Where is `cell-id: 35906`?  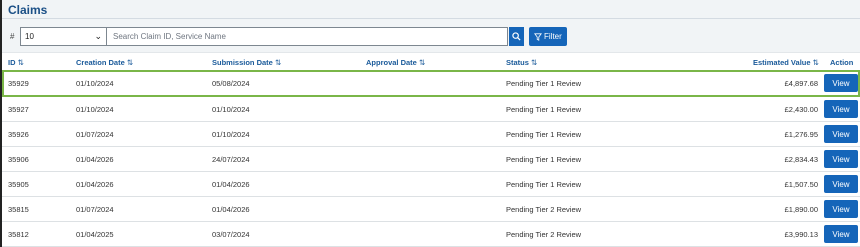 cell-id: 35906 is located at coordinates (18, 159).